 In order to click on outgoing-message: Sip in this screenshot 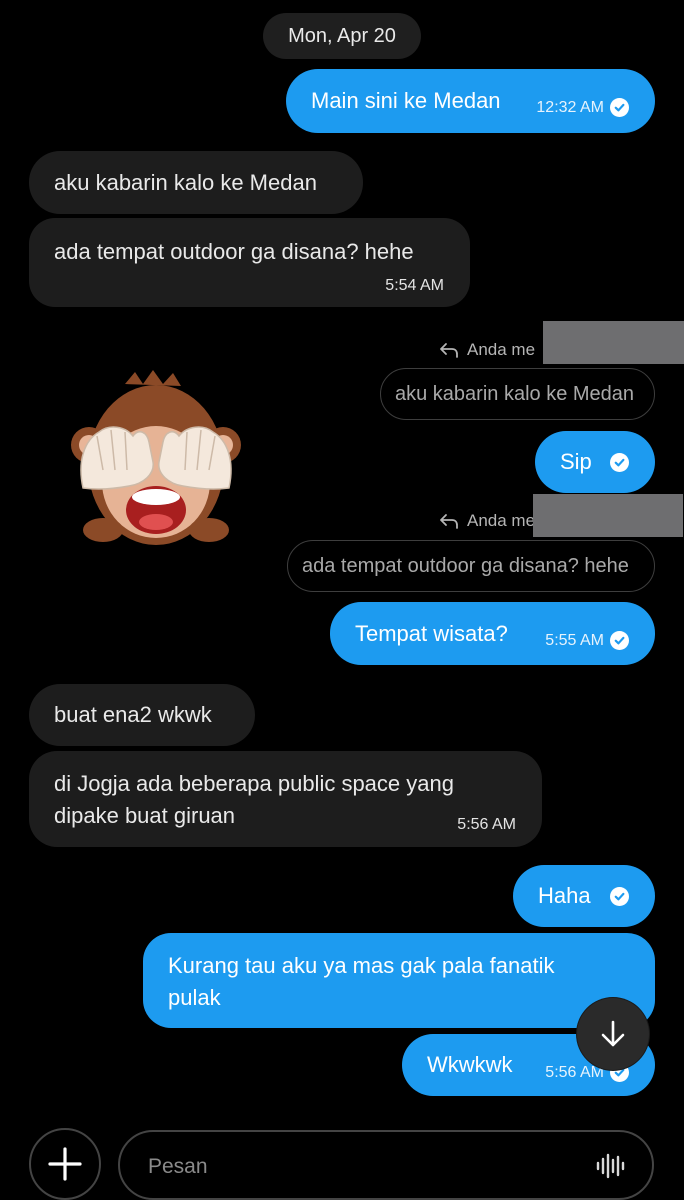, I will do `click(595, 462)`.